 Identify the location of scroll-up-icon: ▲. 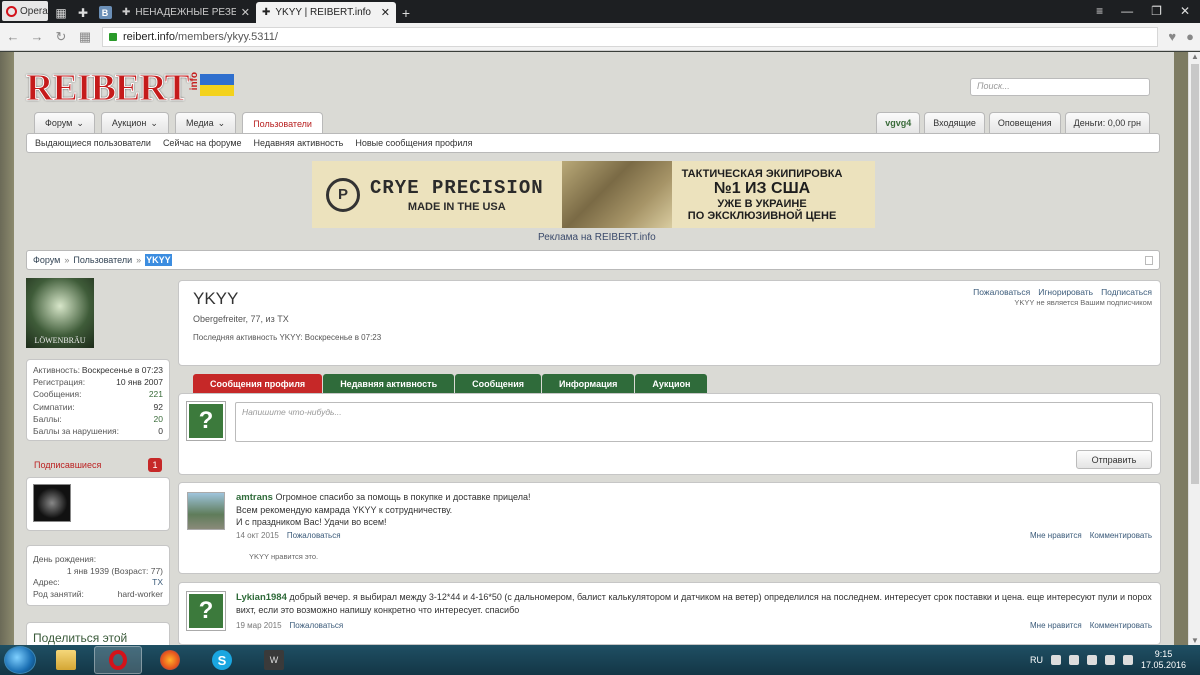
(1195, 56).